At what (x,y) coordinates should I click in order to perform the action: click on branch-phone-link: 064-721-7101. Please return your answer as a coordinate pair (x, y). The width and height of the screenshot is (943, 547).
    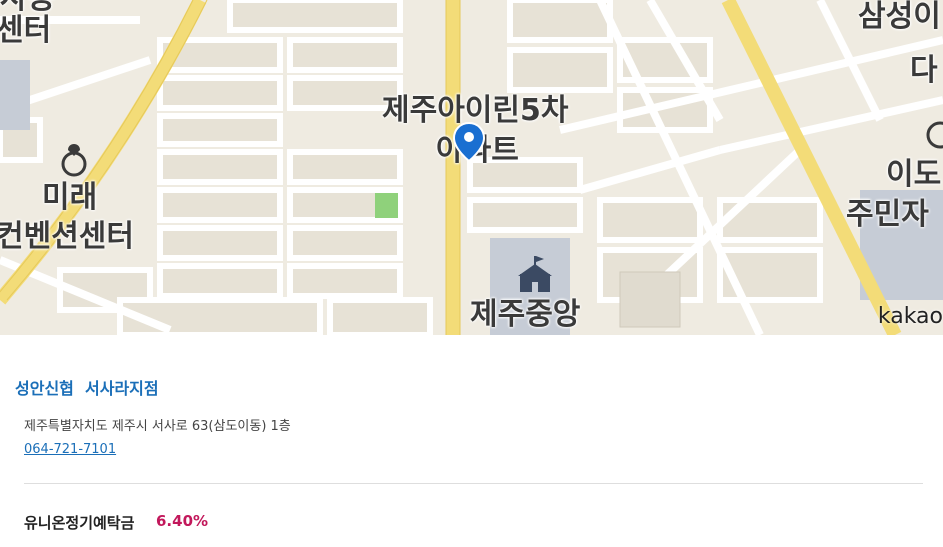
    Looking at the image, I should click on (70, 449).